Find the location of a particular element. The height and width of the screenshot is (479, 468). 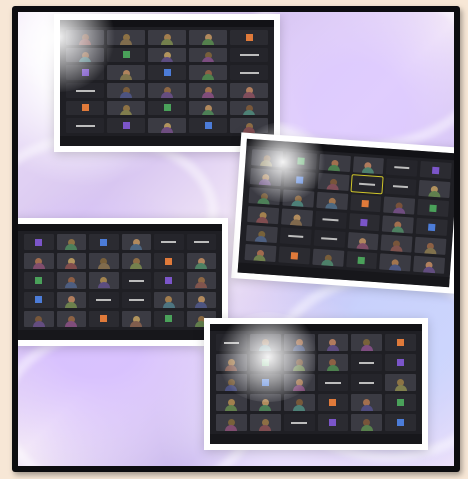

window-top-bar is located at coordinates (120, 227).